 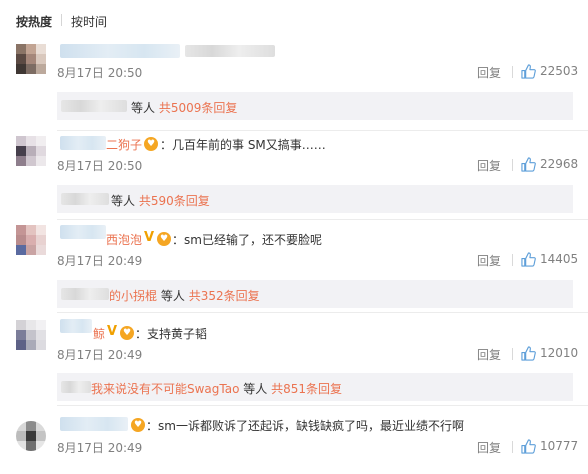 I want to click on view-replies-link: 共590条回复, so click(x=174, y=201).